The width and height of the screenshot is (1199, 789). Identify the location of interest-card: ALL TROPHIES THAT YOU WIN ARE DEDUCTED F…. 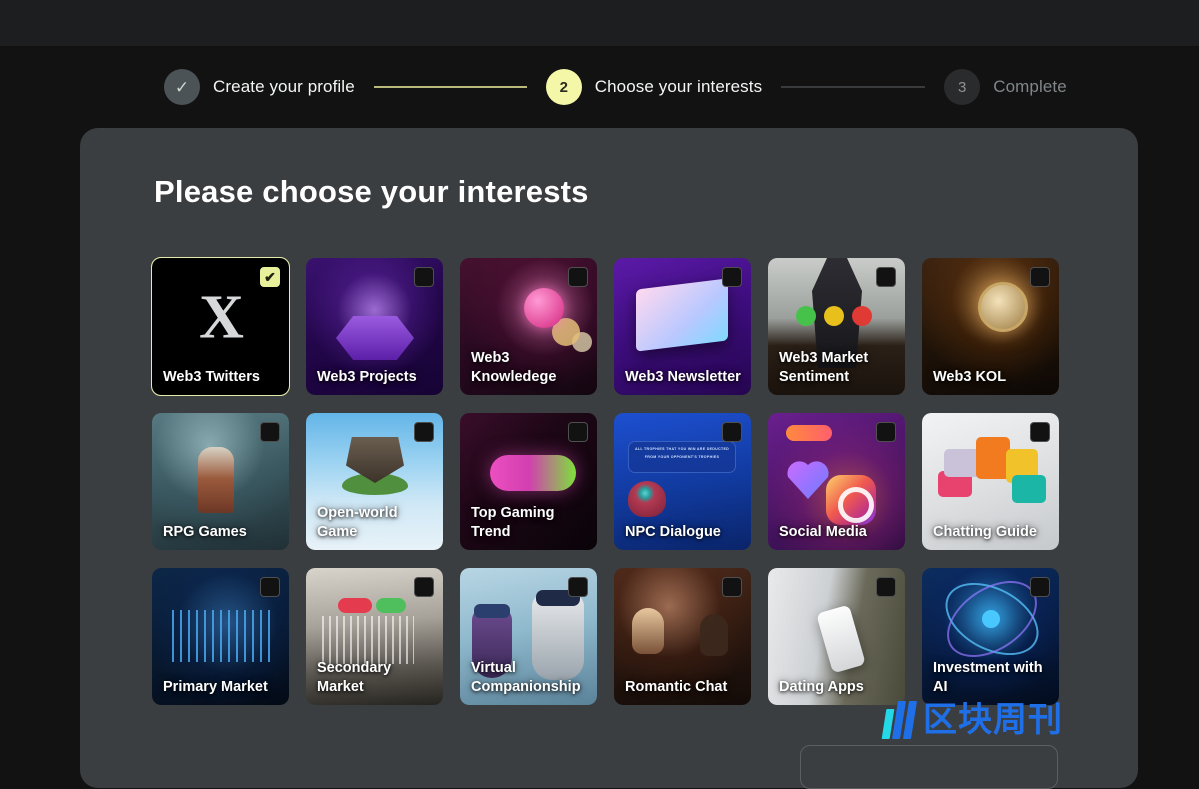
(682, 481).